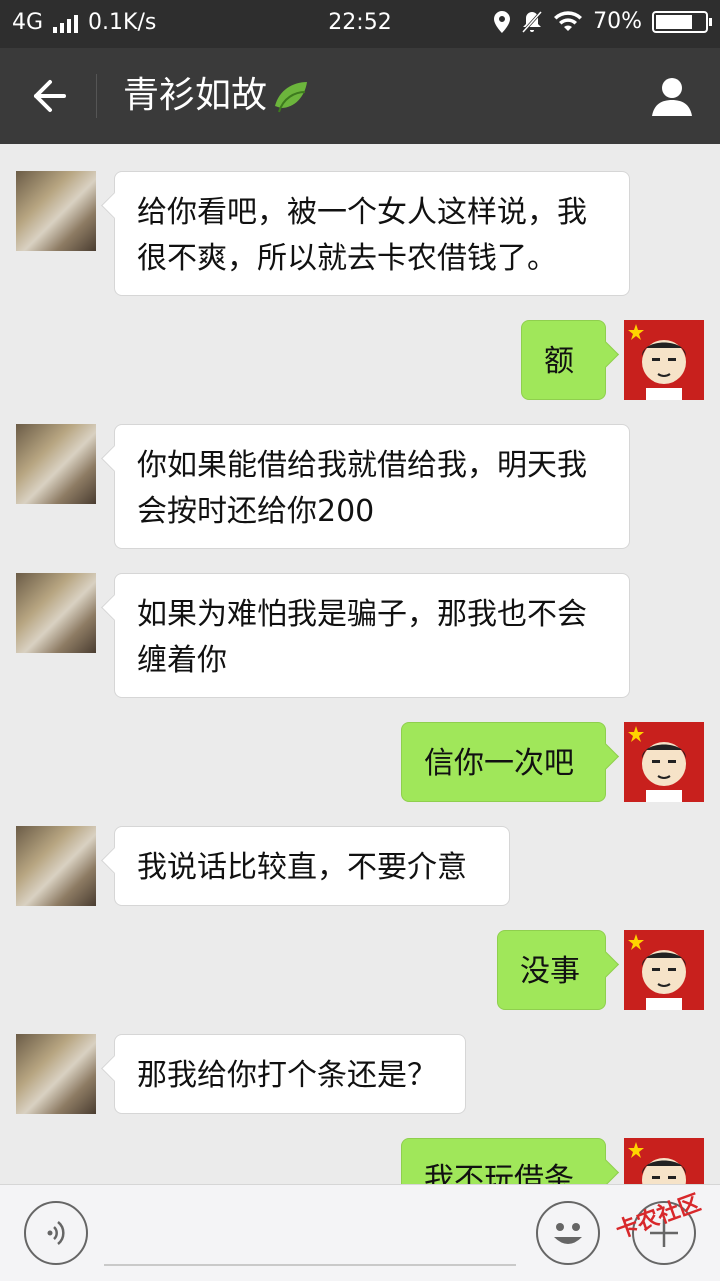 The image size is (720, 1281). Describe the element at coordinates (48, 96) in the screenshot. I see `back-arrow-icon` at that location.